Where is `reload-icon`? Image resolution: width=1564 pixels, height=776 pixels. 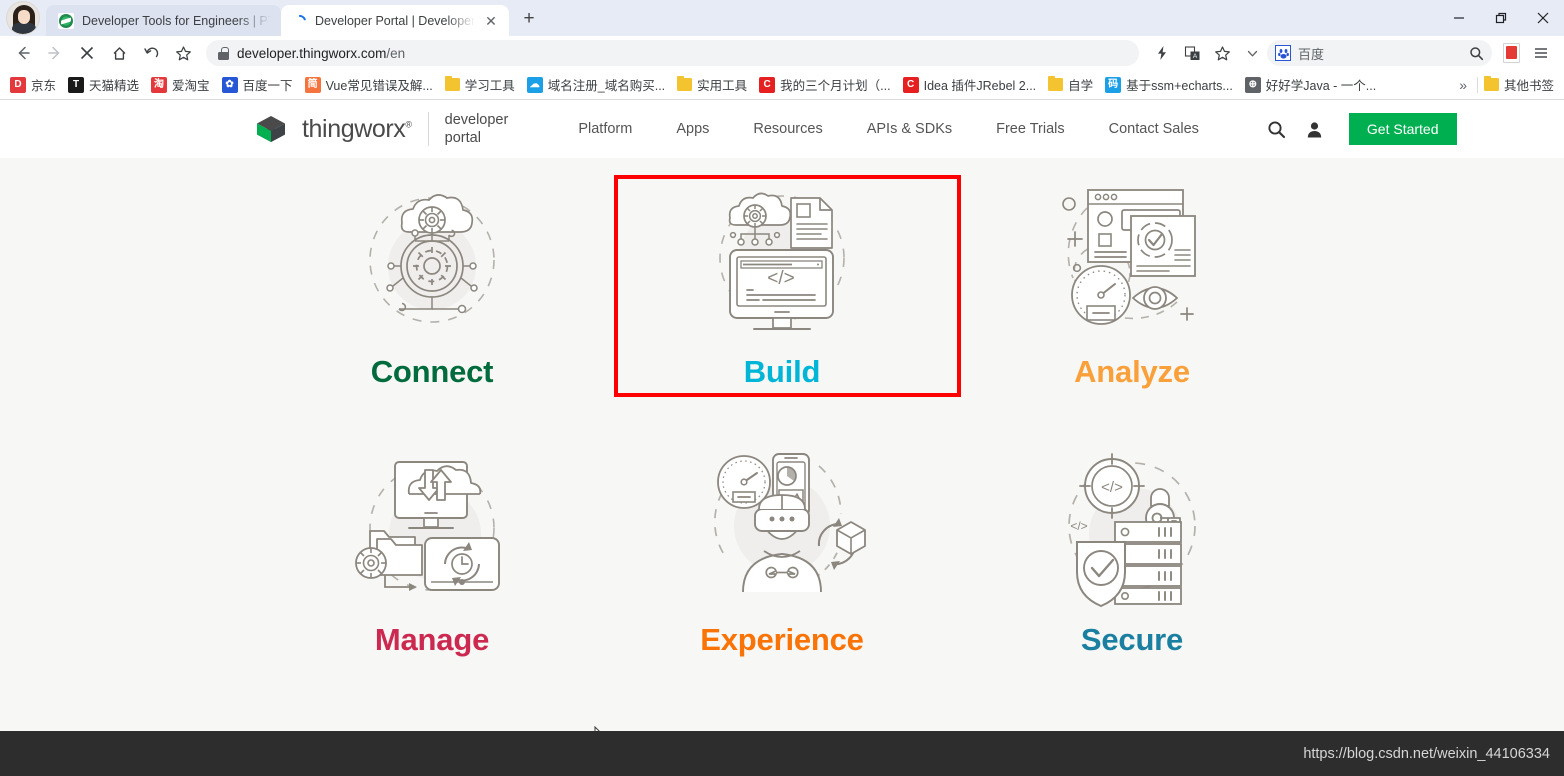 reload-icon is located at coordinates (151, 53).